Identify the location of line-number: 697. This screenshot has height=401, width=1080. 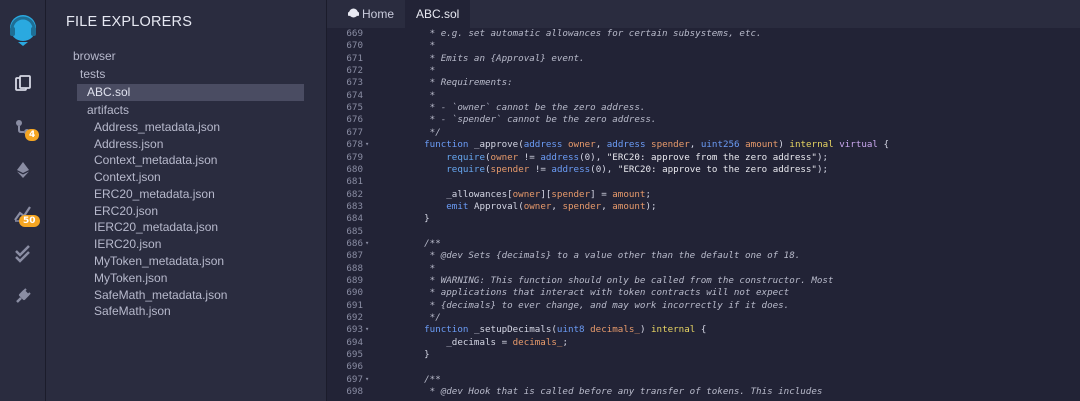
(354, 379).